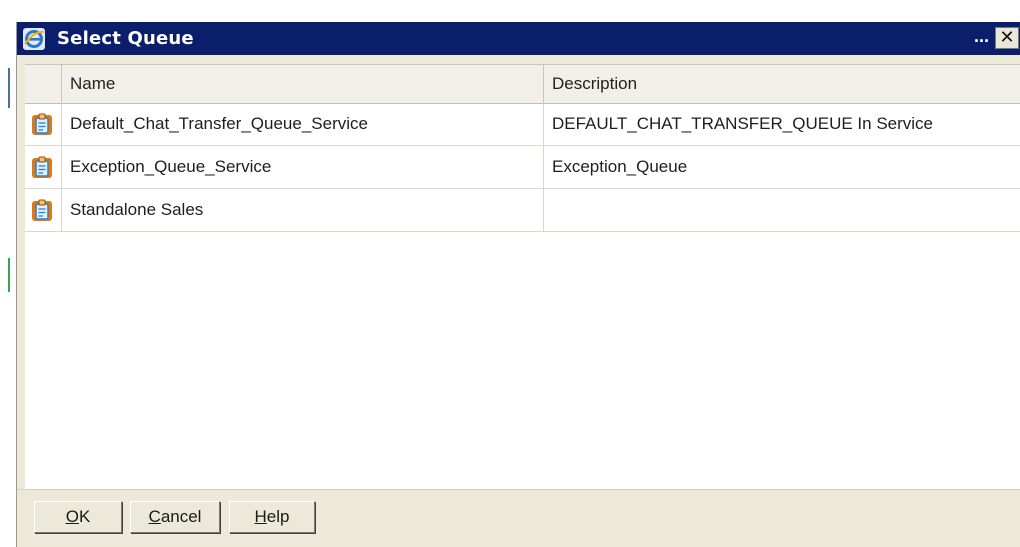 This screenshot has width=1020, height=547. I want to click on table-header: Name Description, so click(522, 84).